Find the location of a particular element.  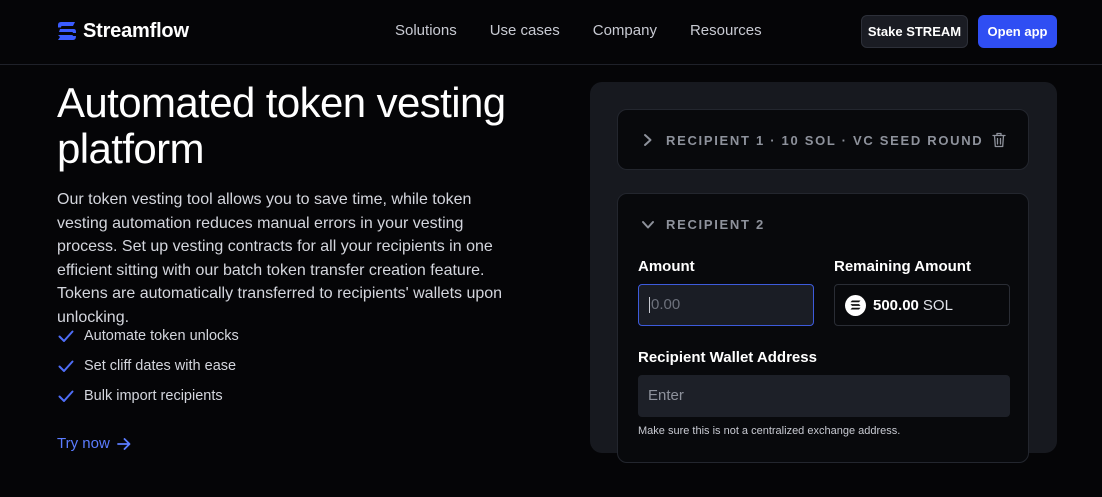

try-now-label: Try now is located at coordinates (83, 443).